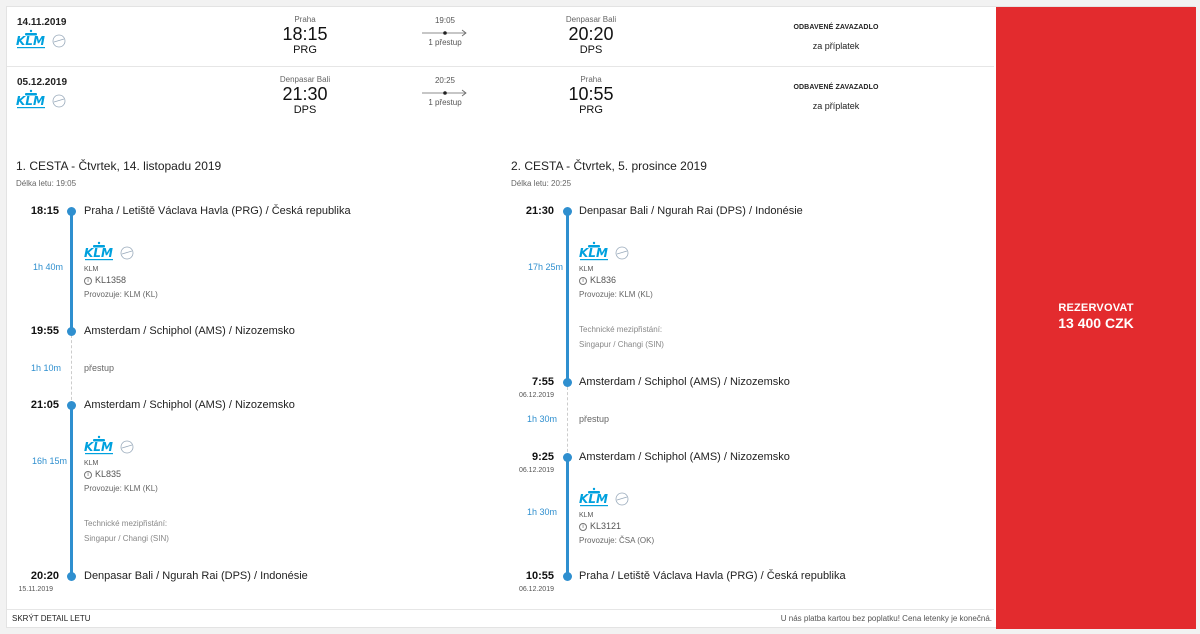 Image resolution: width=1200 pixels, height=634 pixels. I want to click on summary-date: 14.11.2019, so click(42, 22).